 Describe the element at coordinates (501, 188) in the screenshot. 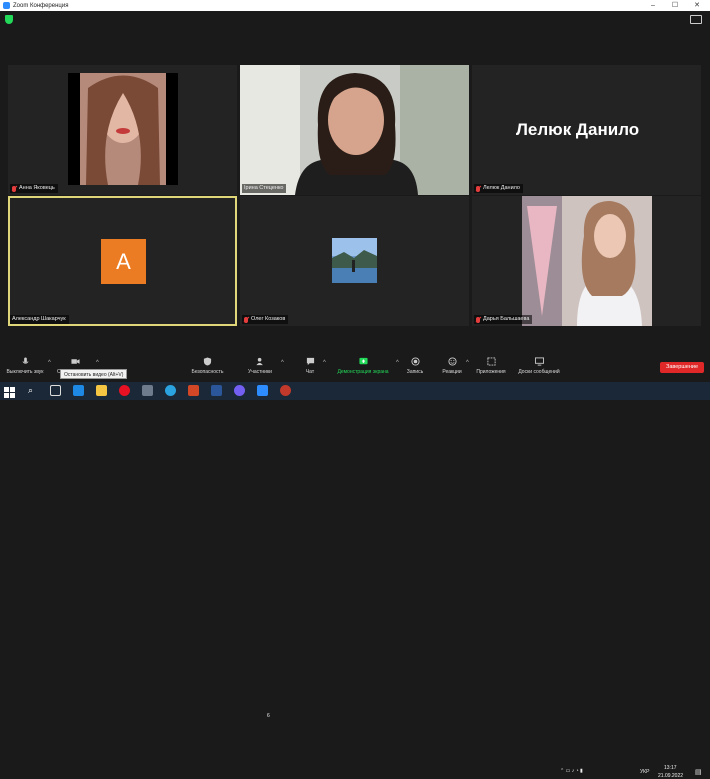

I see `participant-name: Лелюк Данило` at that location.